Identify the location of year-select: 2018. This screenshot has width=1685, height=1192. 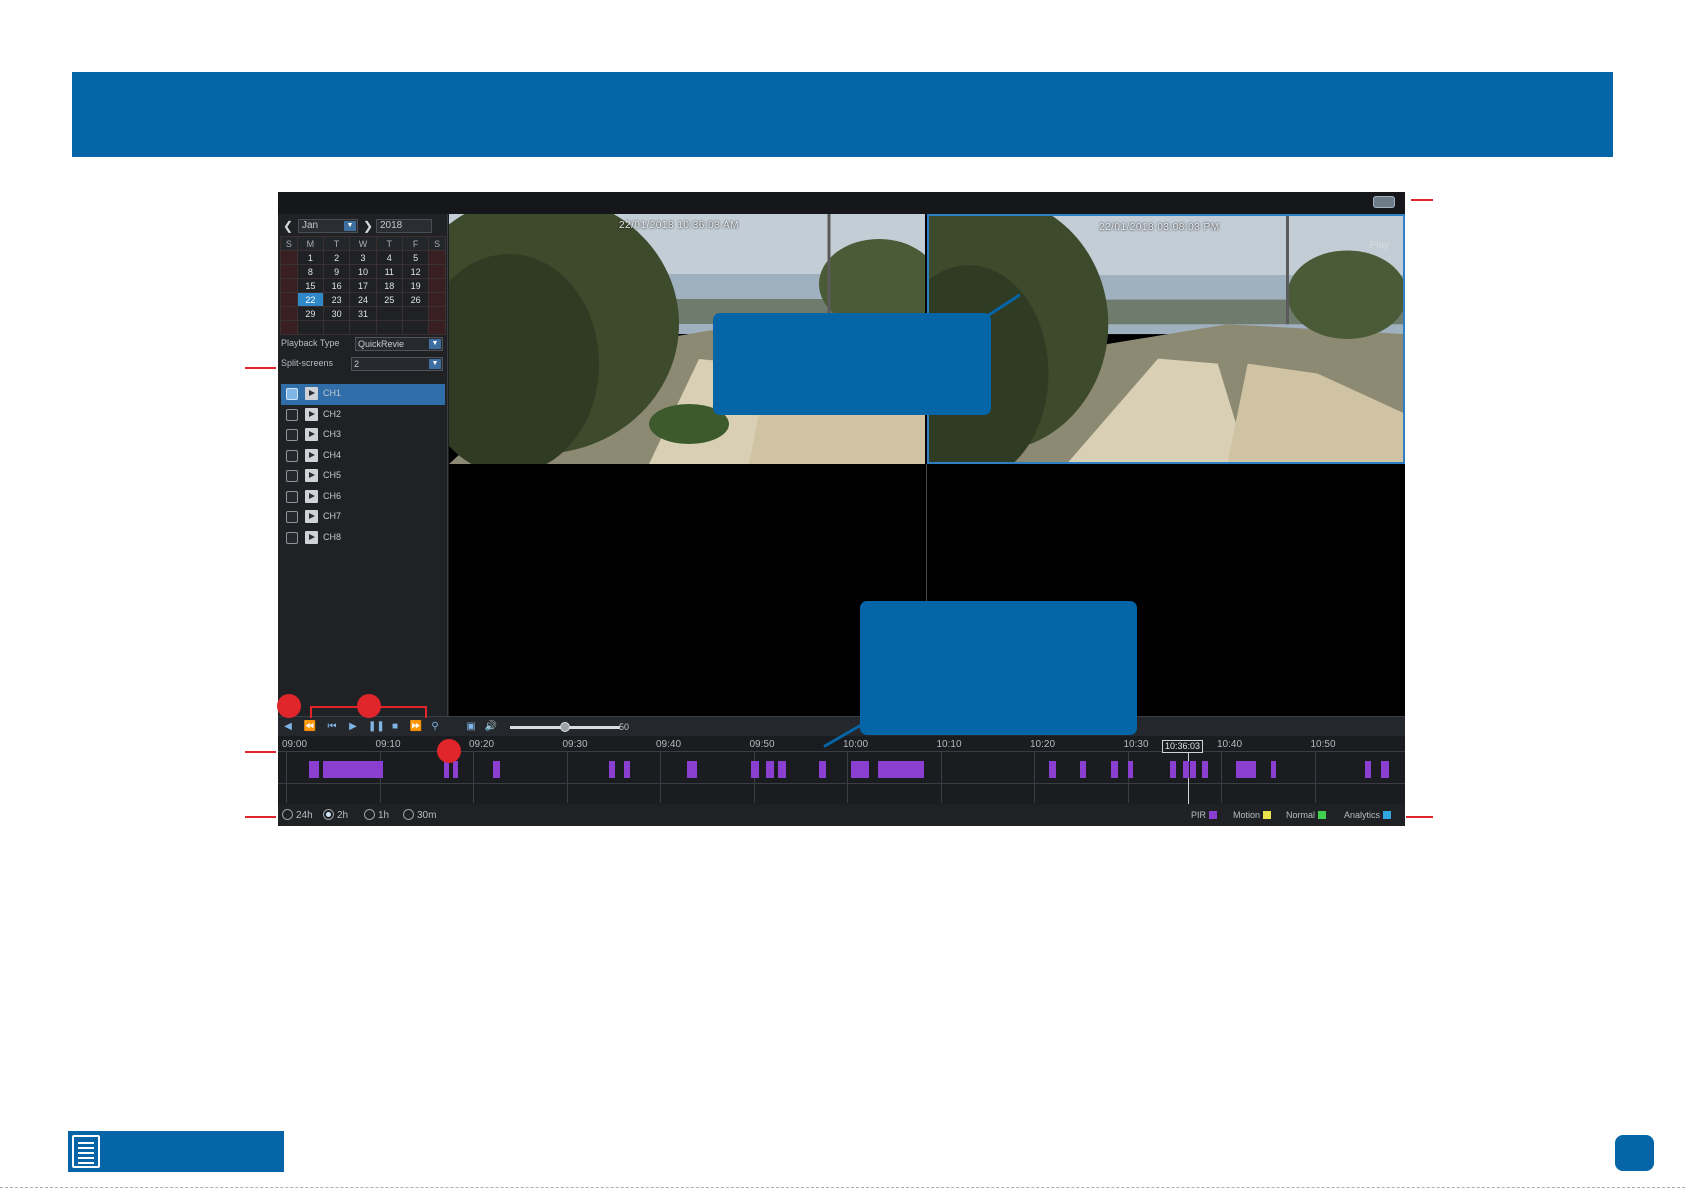
(404, 226).